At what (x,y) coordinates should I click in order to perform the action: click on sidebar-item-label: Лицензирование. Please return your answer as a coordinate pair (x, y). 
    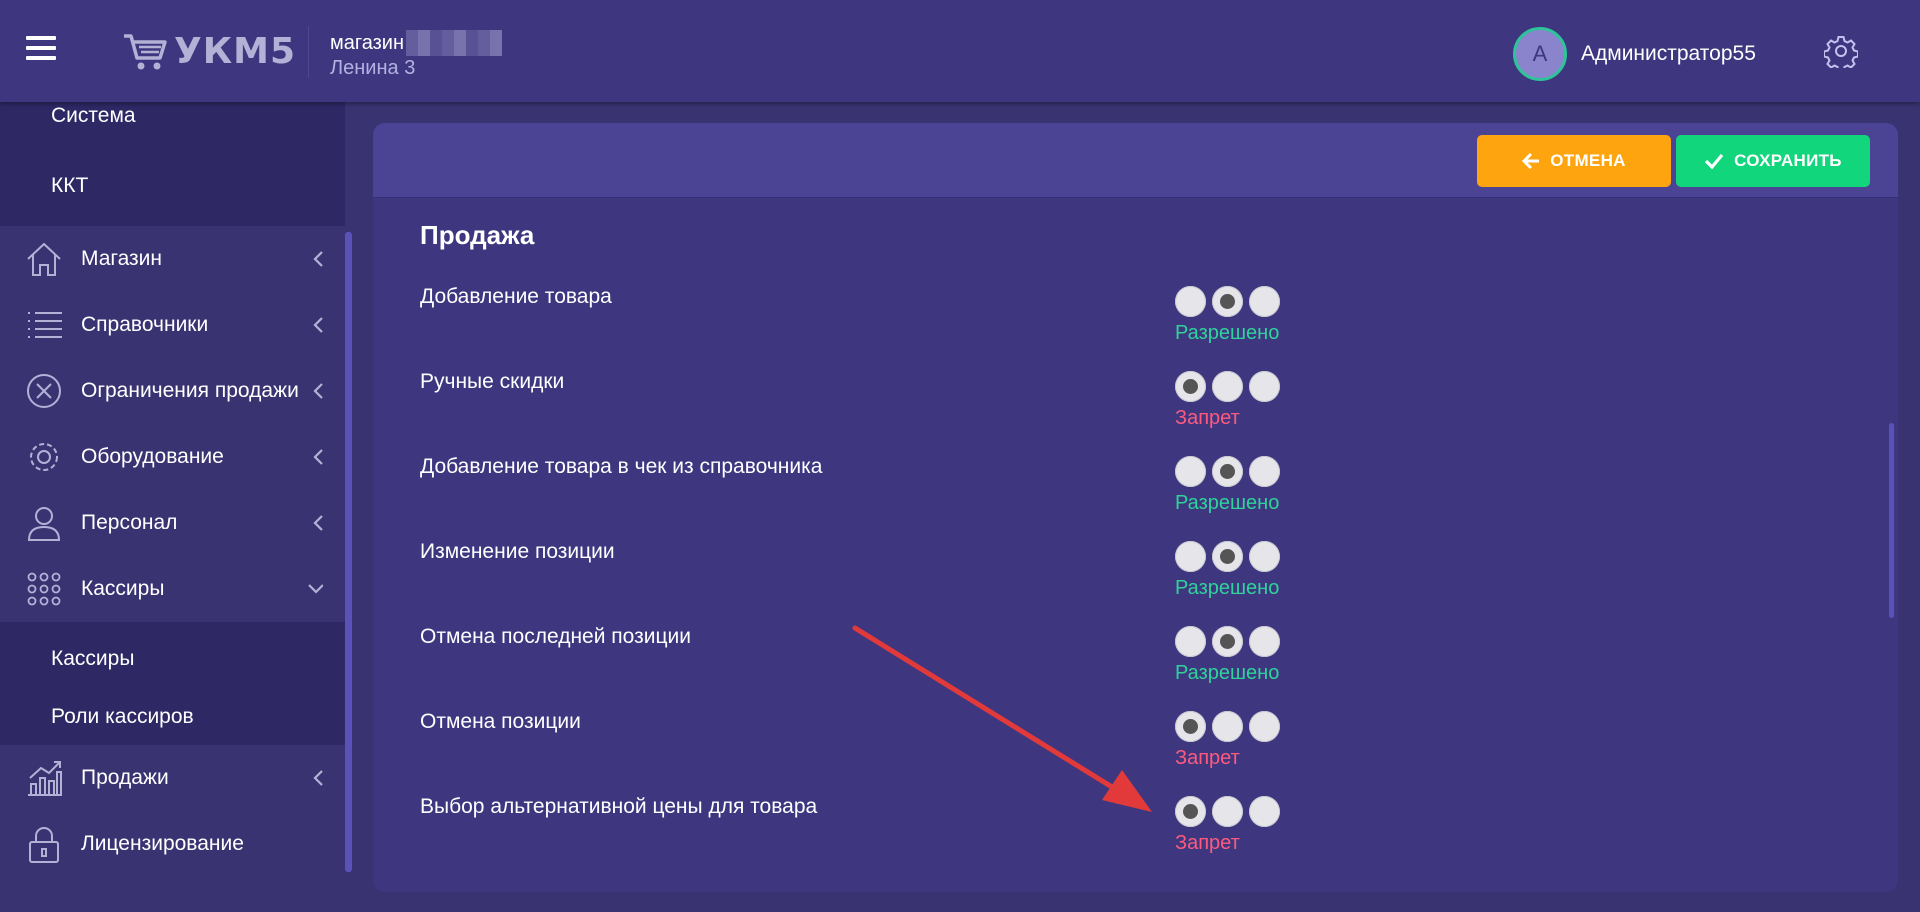
    Looking at the image, I should click on (162, 843).